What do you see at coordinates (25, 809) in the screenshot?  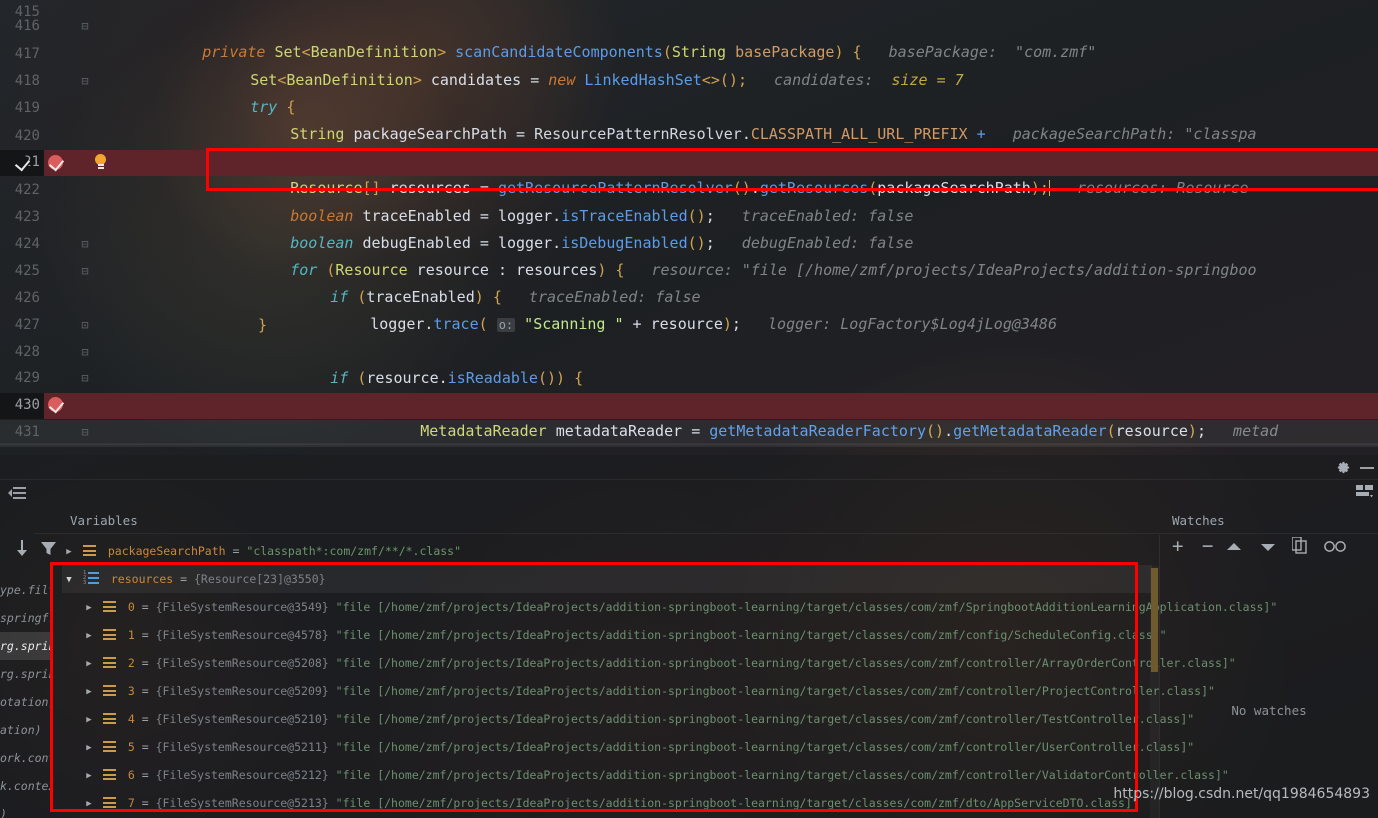 I see `frame-item: )` at bounding box center [25, 809].